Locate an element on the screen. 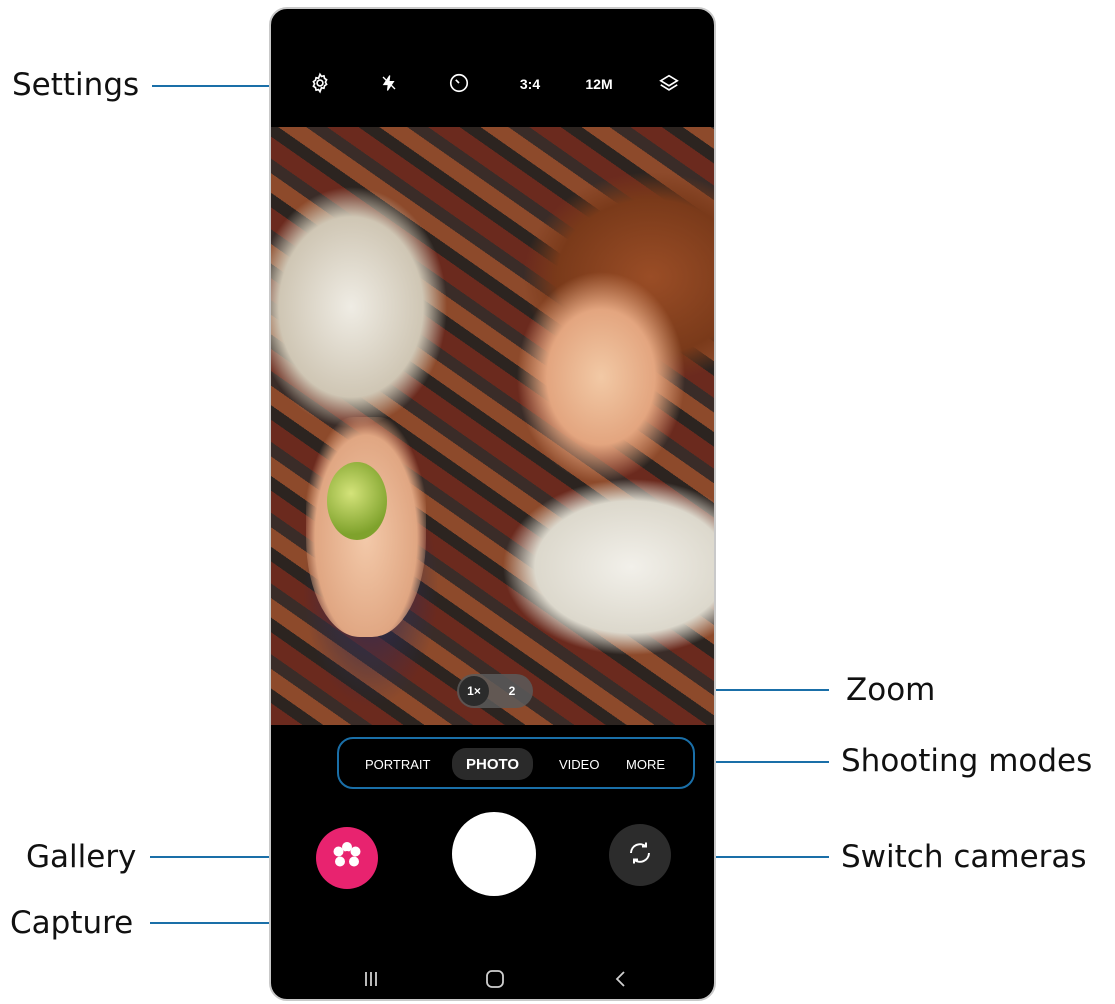  gear-icon is located at coordinates (320, 84).